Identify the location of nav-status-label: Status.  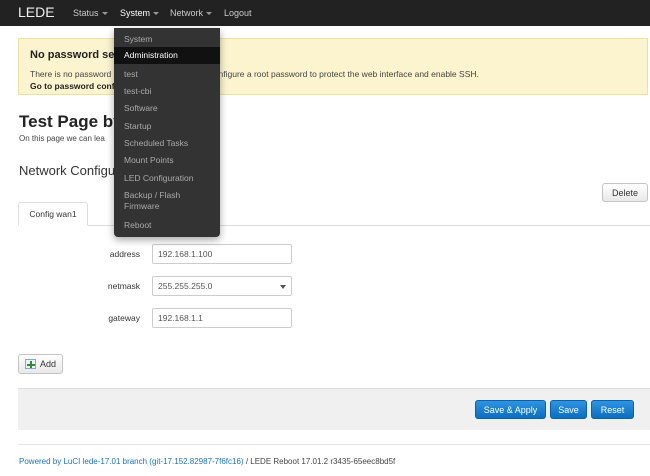
(86, 13).